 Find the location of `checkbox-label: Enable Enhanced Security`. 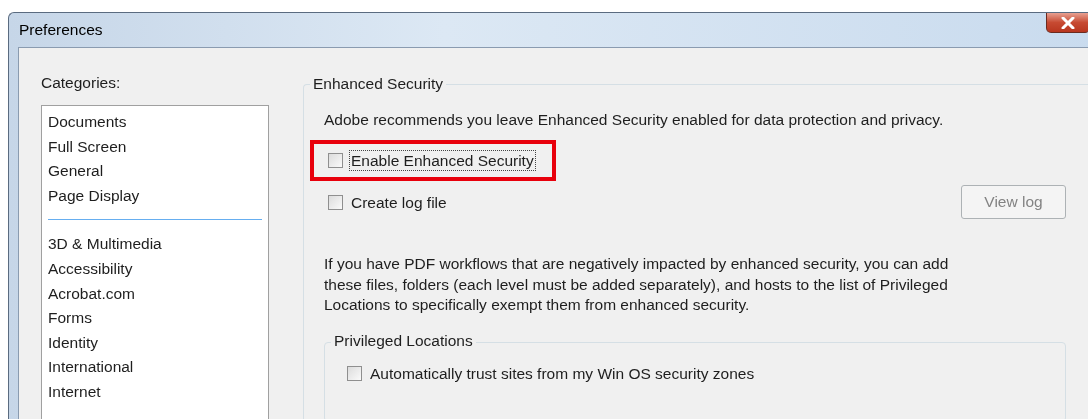

checkbox-label: Enable Enhanced Security is located at coordinates (442, 160).